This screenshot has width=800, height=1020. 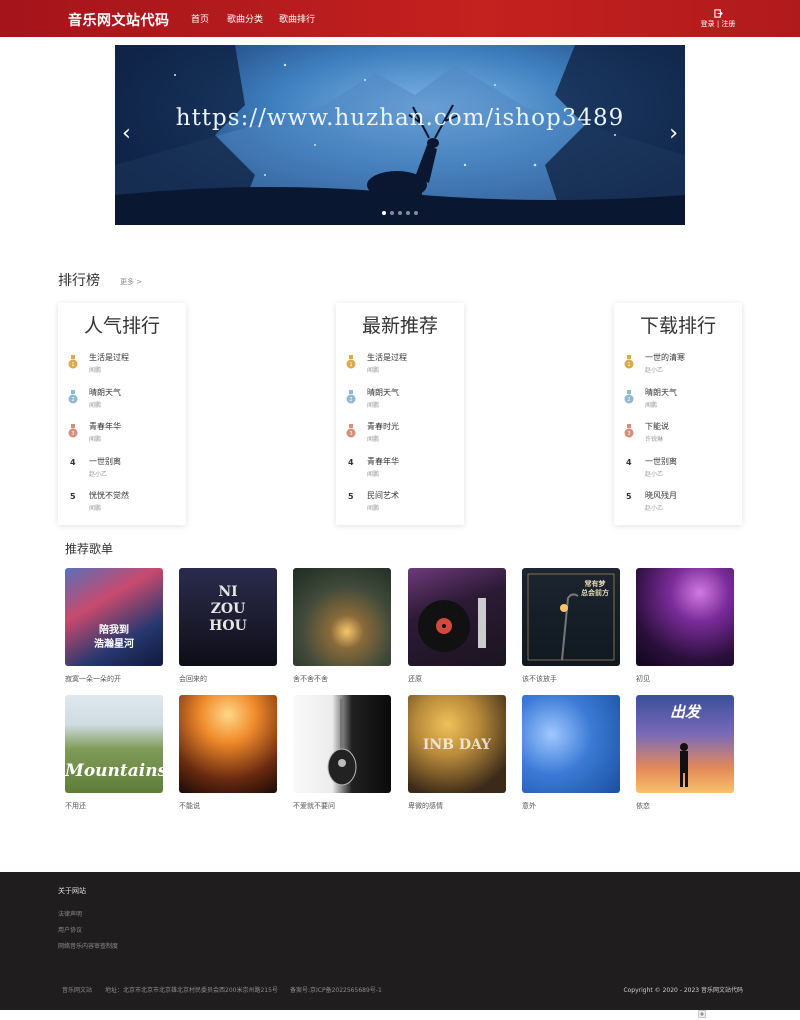 What do you see at coordinates (629, 496) in the screenshot?
I see `rank-number: 5` at bounding box center [629, 496].